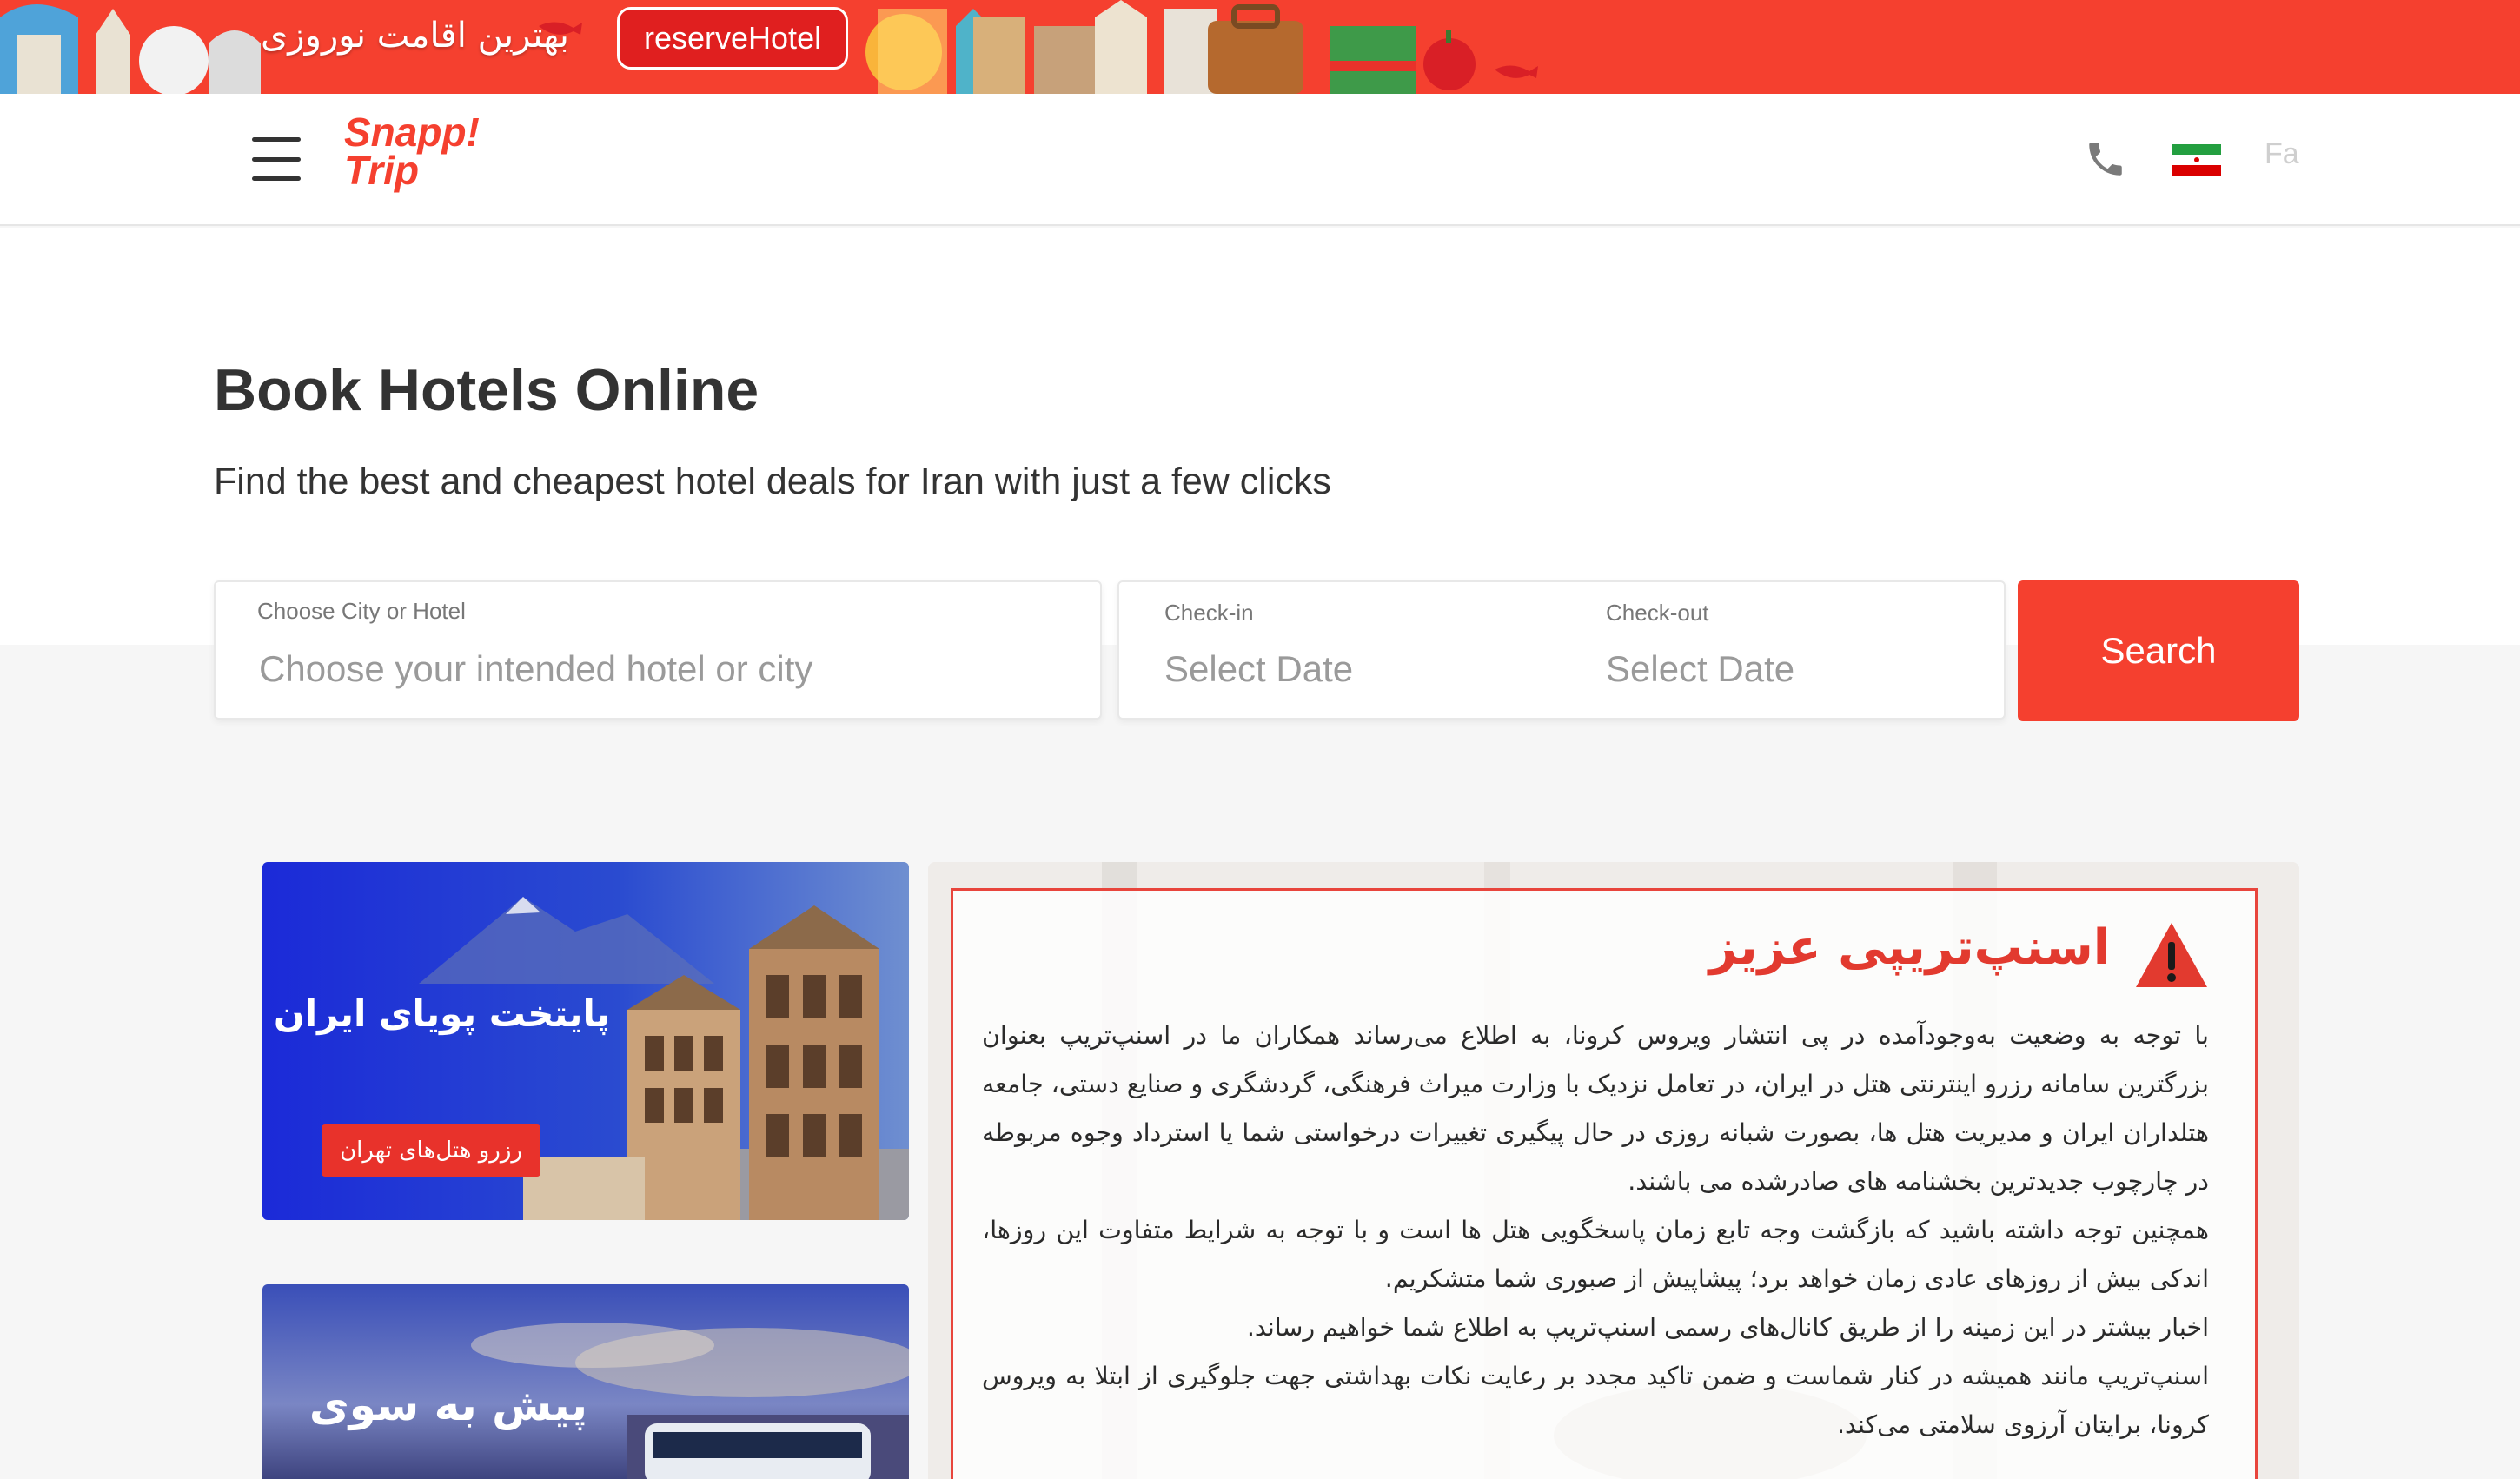 Image resolution: width=2520 pixels, height=1479 pixels. I want to click on tehran-hotels-banner: پایتخت پویای ایران رزرو هتل‌های تهران, so click(585, 1041).